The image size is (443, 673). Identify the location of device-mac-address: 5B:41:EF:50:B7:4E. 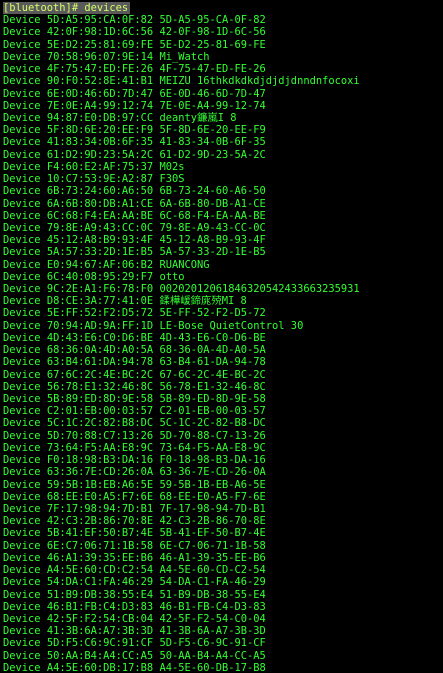
(100, 533).